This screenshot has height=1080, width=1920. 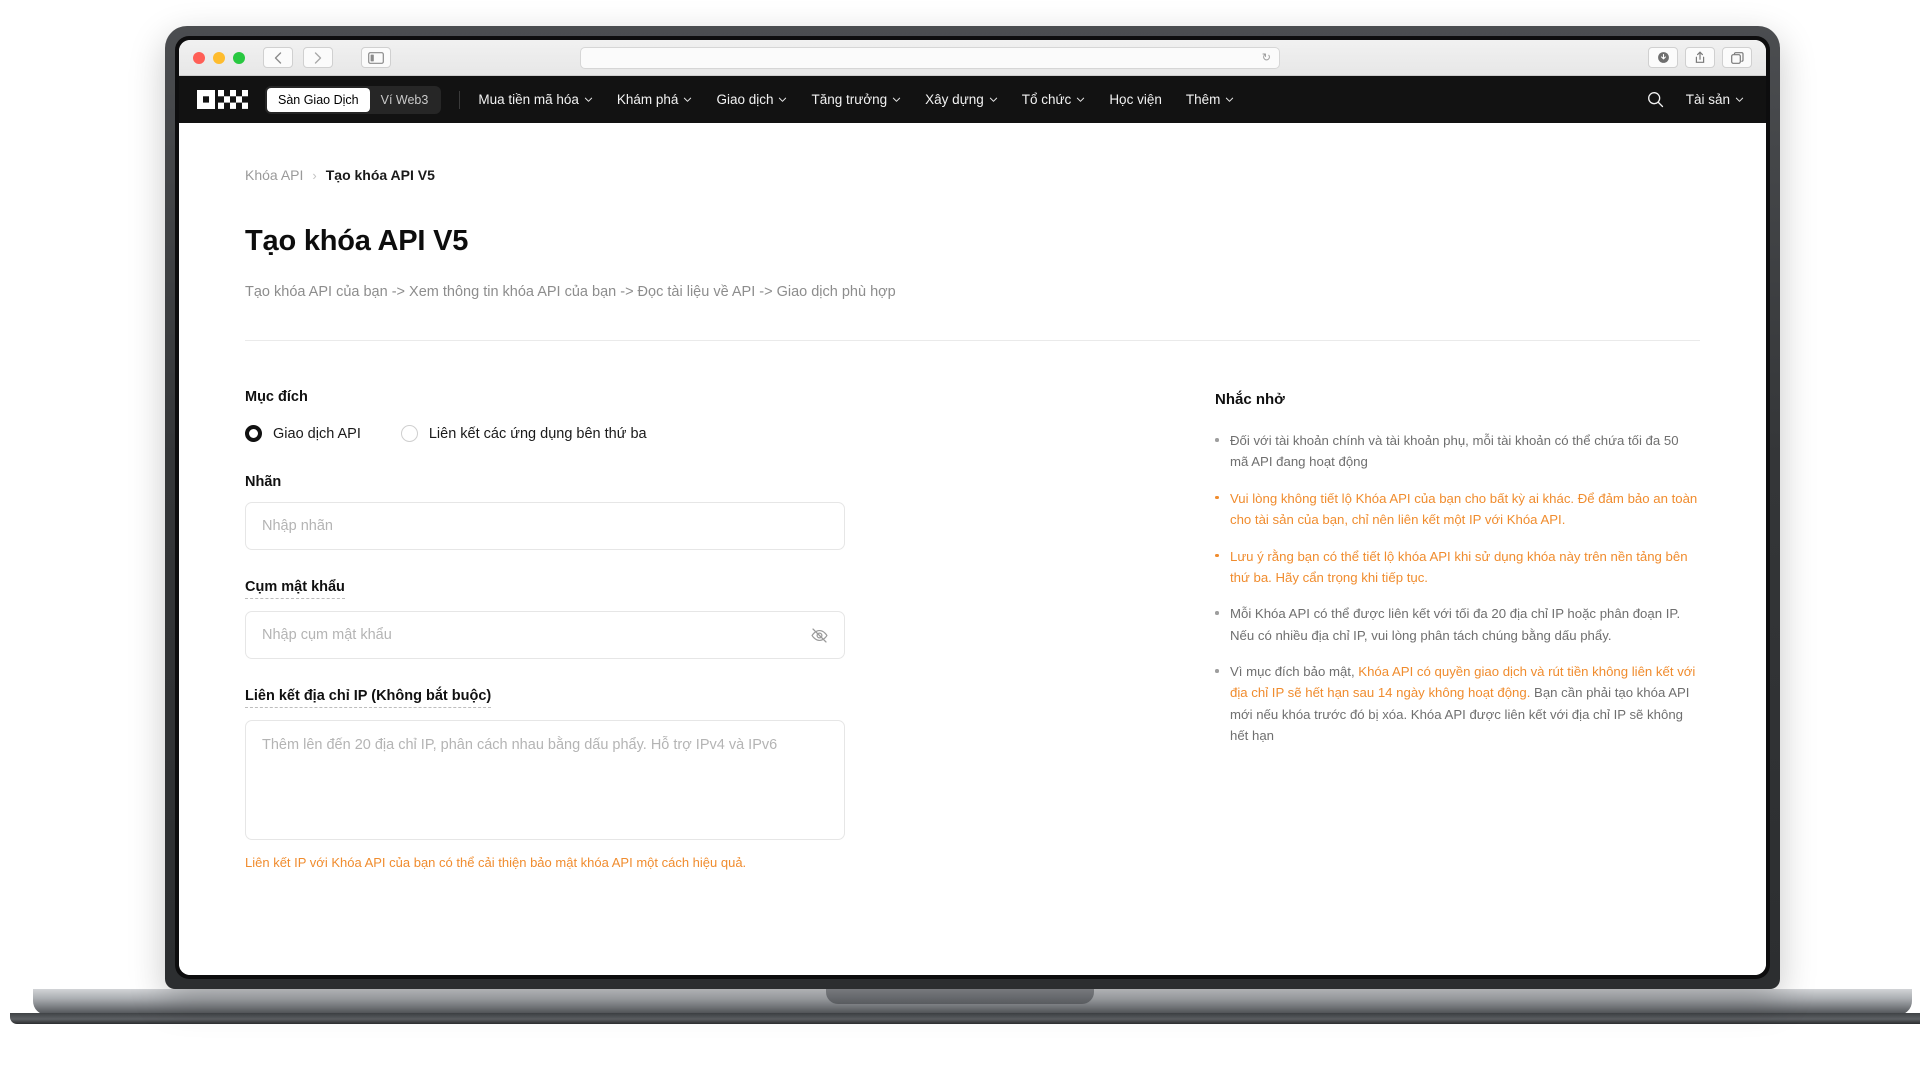 I want to click on passphrase-input-placeholder: Nhập cụm mật khẩu, so click(x=327, y=635).